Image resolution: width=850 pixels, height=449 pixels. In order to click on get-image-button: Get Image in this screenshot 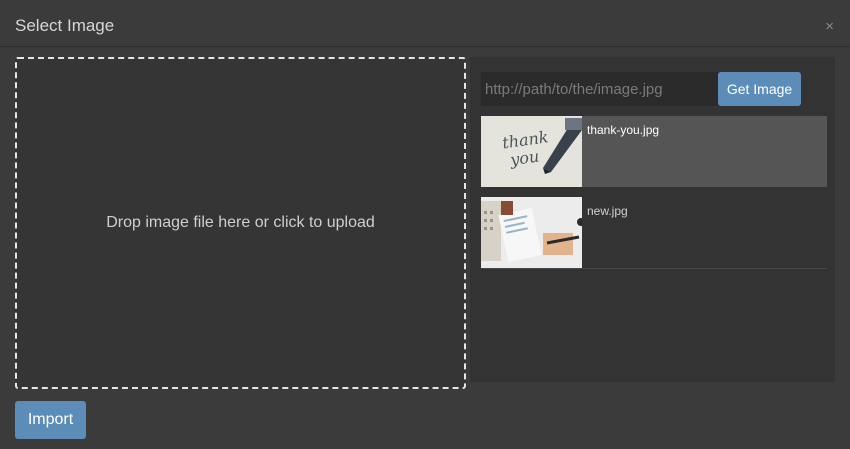, I will do `click(759, 89)`.